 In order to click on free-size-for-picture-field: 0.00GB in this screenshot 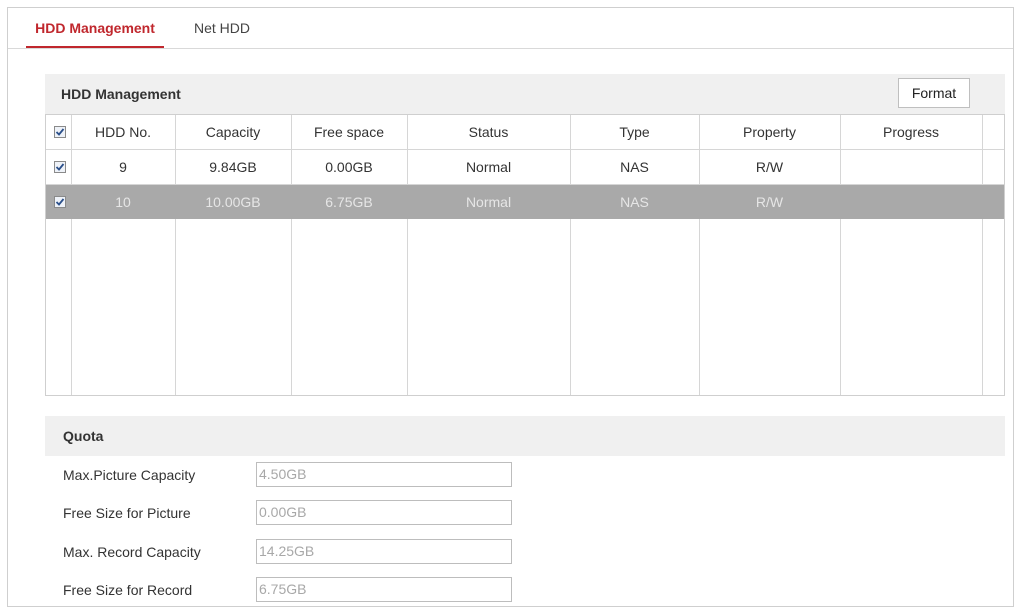, I will do `click(384, 512)`.